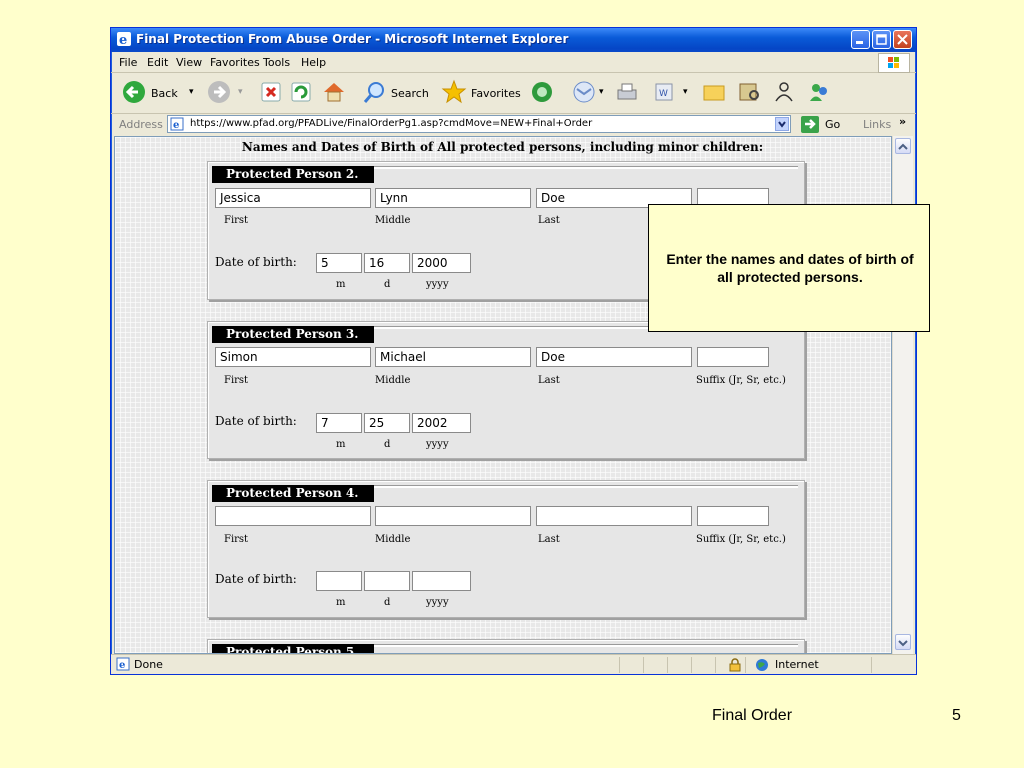 The width and height of the screenshot is (1024, 768). What do you see at coordinates (749, 93) in the screenshot?
I see `research-button` at bounding box center [749, 93].